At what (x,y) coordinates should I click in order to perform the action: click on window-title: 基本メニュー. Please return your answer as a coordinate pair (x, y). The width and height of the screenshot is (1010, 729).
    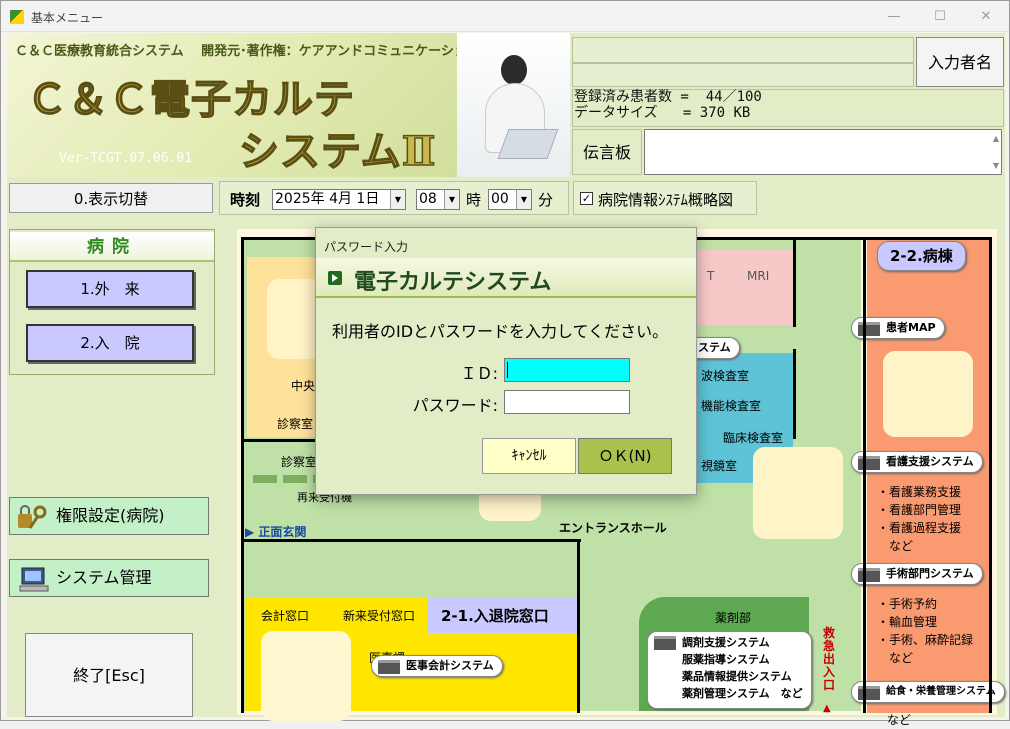
    Looking at the image, I should click on (67, 18).